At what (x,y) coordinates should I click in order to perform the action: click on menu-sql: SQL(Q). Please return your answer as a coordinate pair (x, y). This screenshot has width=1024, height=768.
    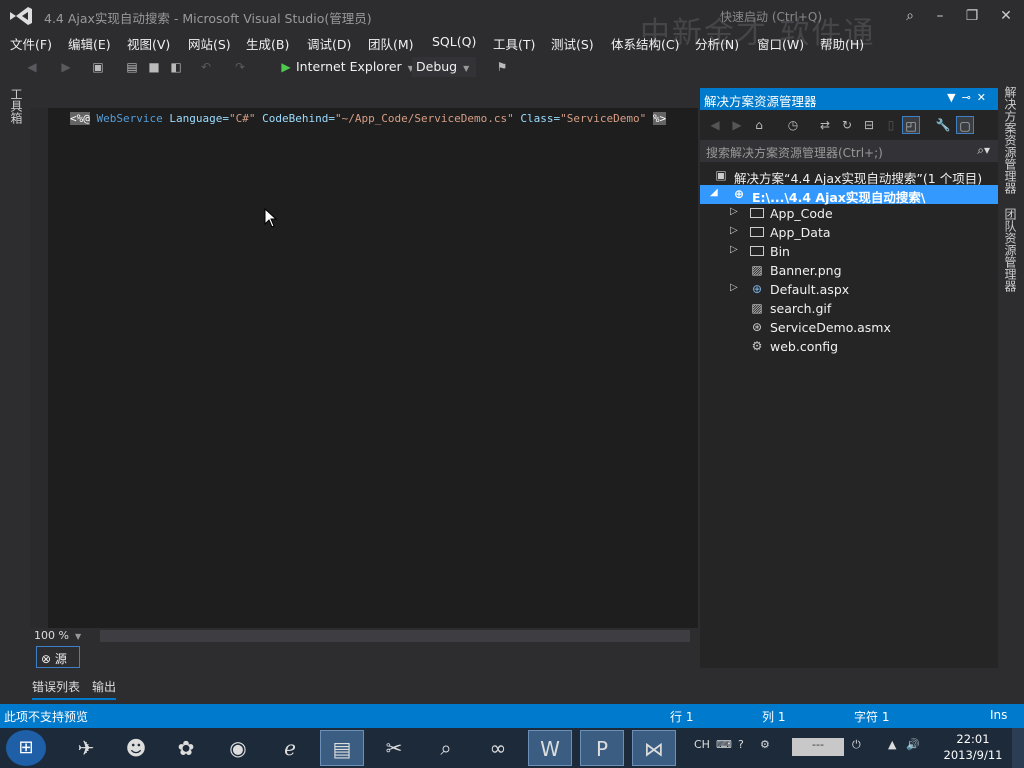
    Looking at the image, I should click on (454, 41).